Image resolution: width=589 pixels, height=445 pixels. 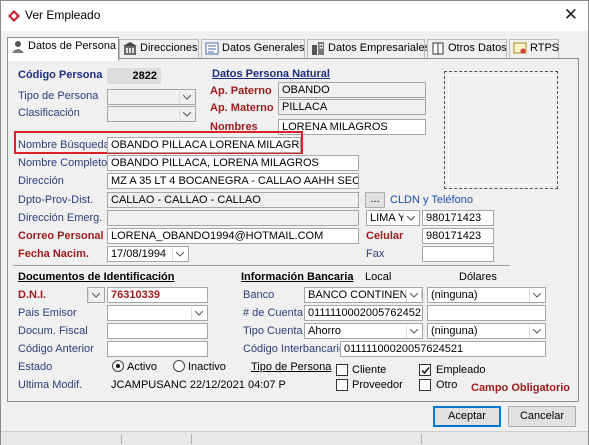 I want to click on fax-label: Fax, so click(x=375, y=254).